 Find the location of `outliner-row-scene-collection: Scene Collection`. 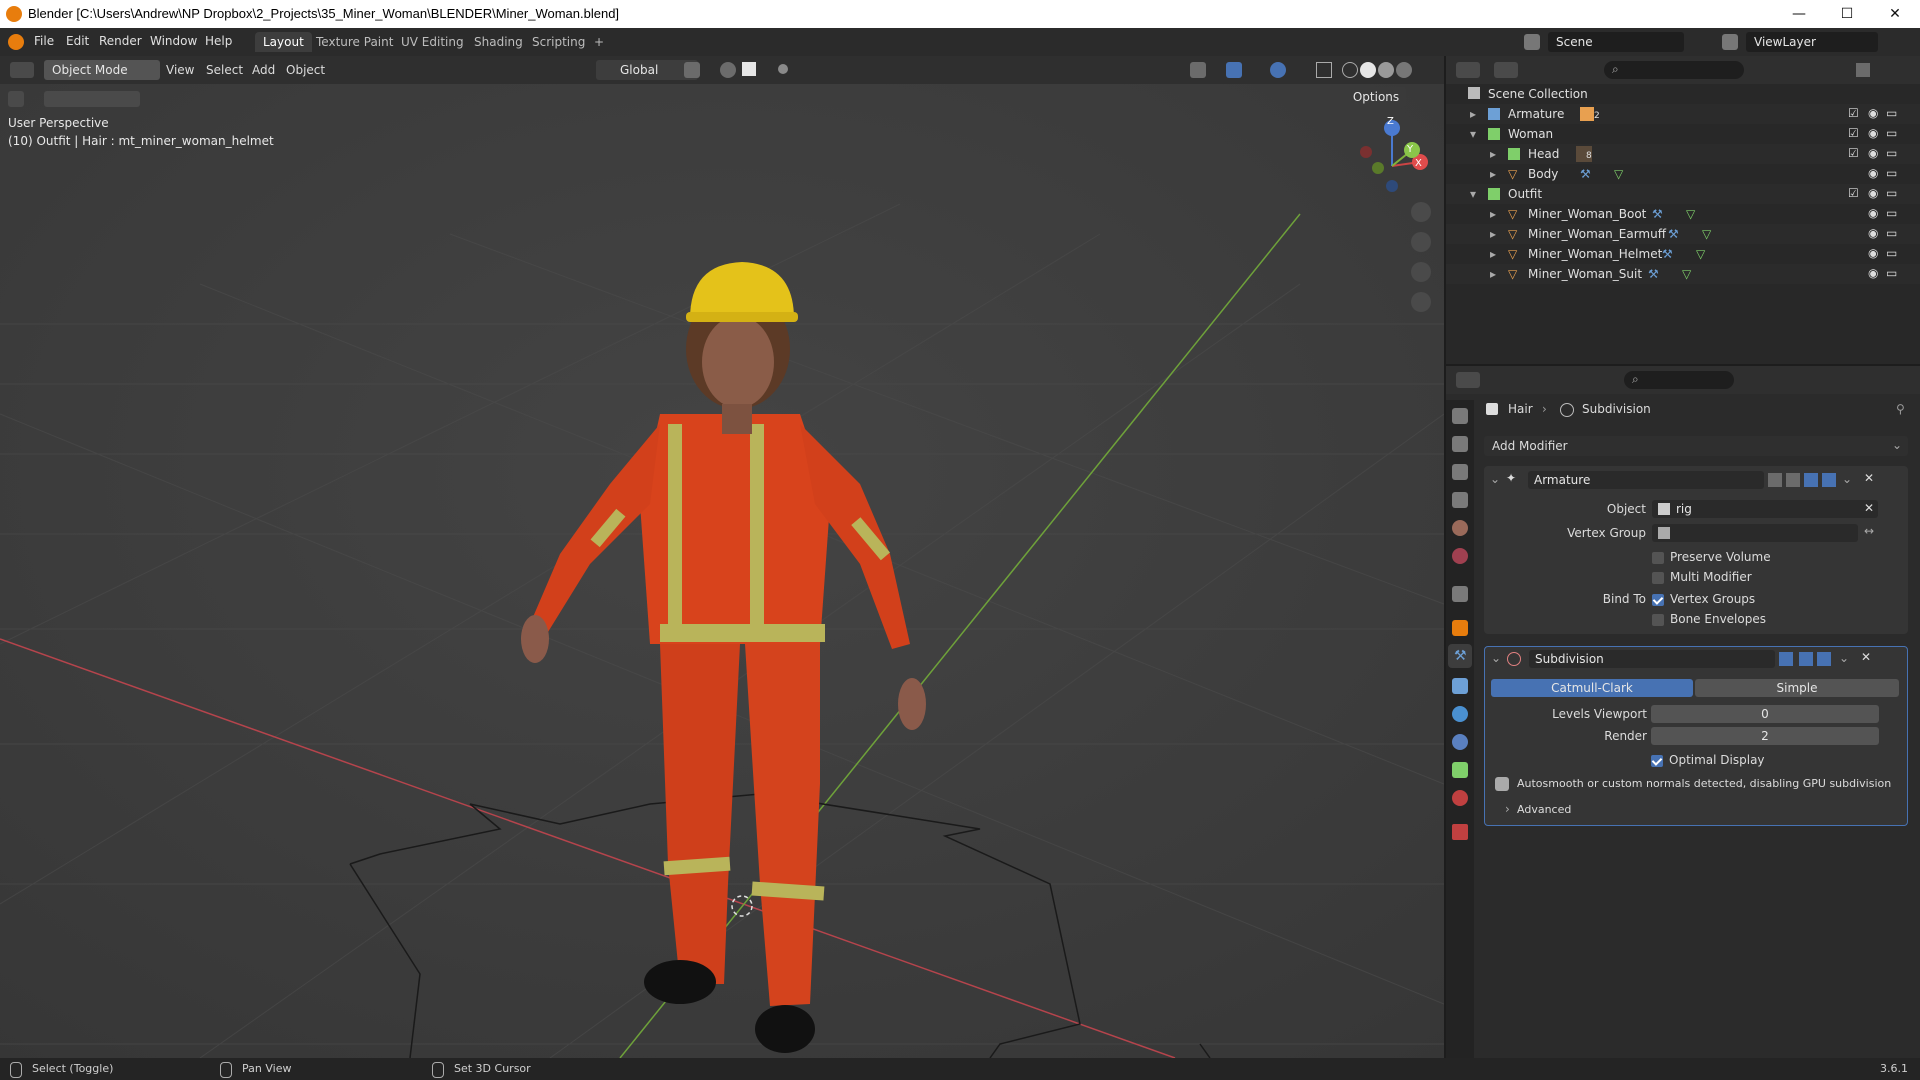

outliner-row-scene-collection: Scene Collection is located at coordinates (1683, 94).